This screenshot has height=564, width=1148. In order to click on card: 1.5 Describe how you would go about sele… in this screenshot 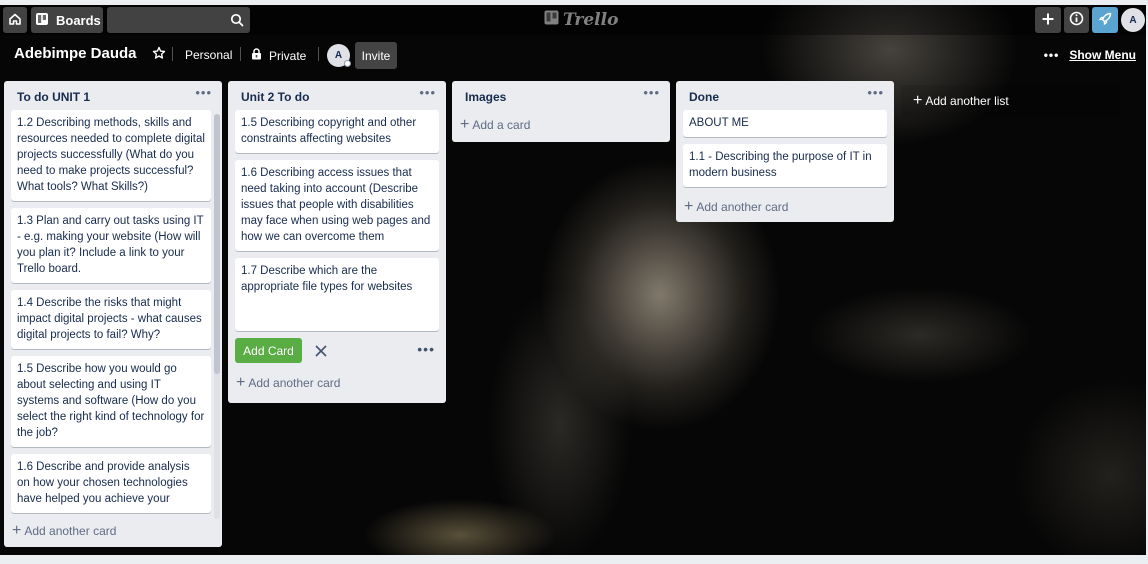, I will do `click(111, 401)`.